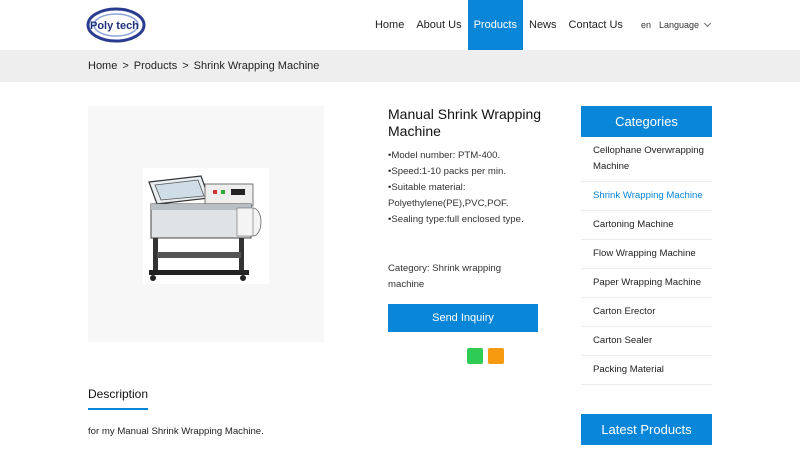 The width and height of the screenshot is (800, 450). Describe the element at coordinates (678, 25) in the screenshot. I see `language-label: Language` at that location.